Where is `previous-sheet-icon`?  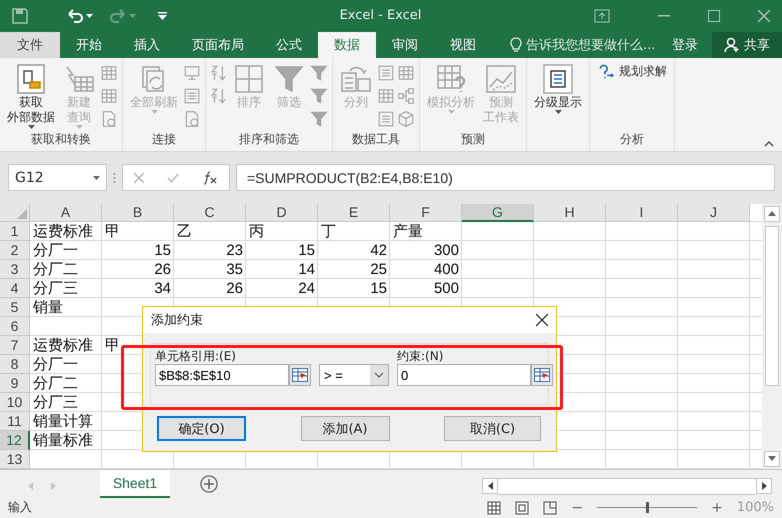
previous-sheet-icon is located at coordinates (30, 486).